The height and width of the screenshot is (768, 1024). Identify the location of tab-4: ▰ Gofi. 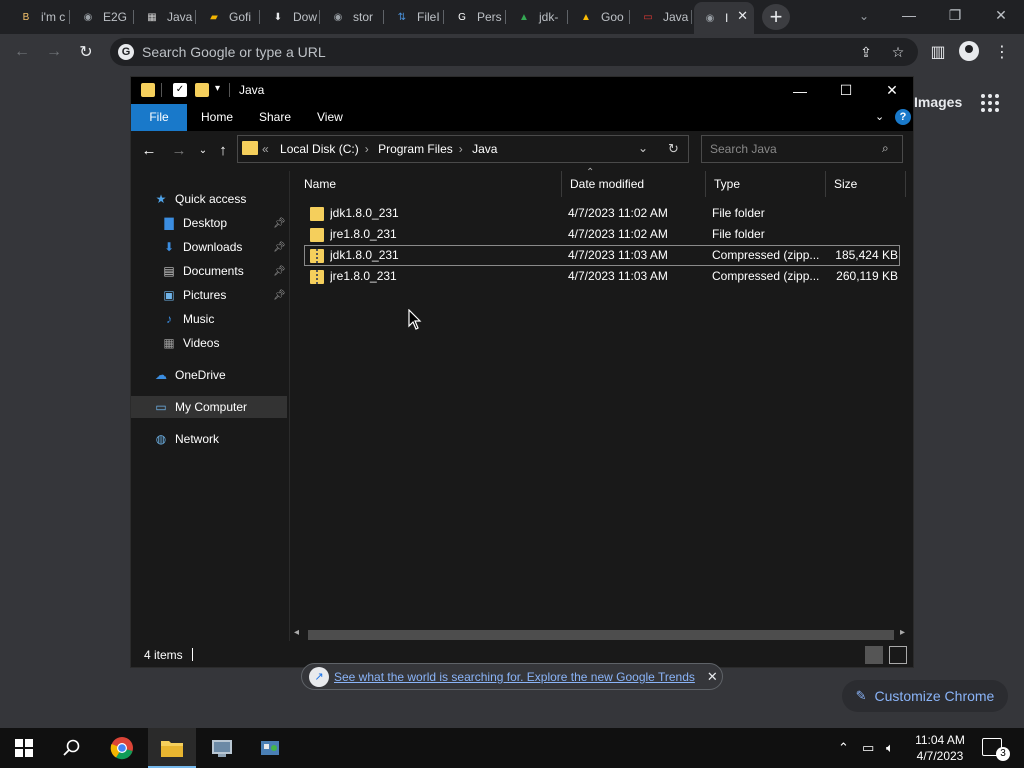
(229, 17).